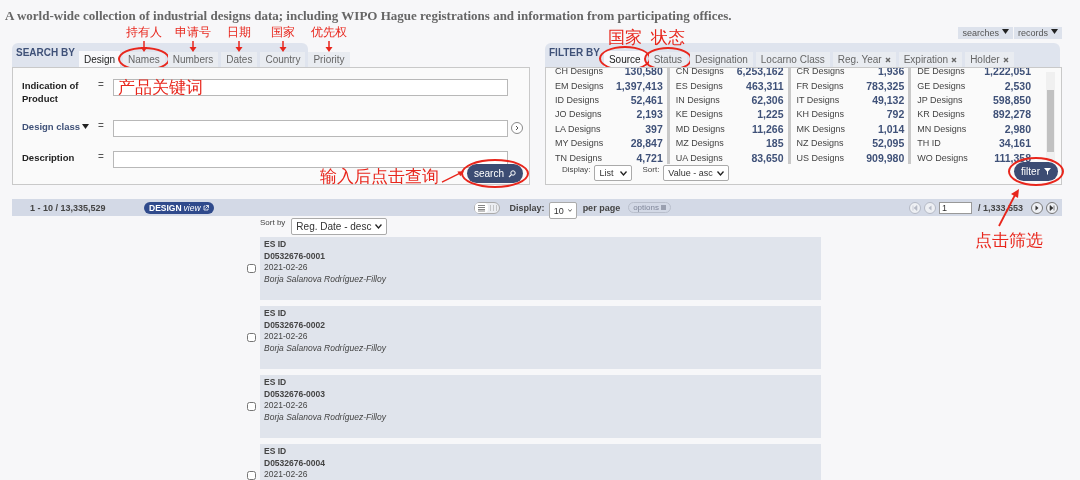  What do you see at coordinates (929, 143) in the screenshot?
I see `facet-name: TH ID` at bounding box center [929, 143].